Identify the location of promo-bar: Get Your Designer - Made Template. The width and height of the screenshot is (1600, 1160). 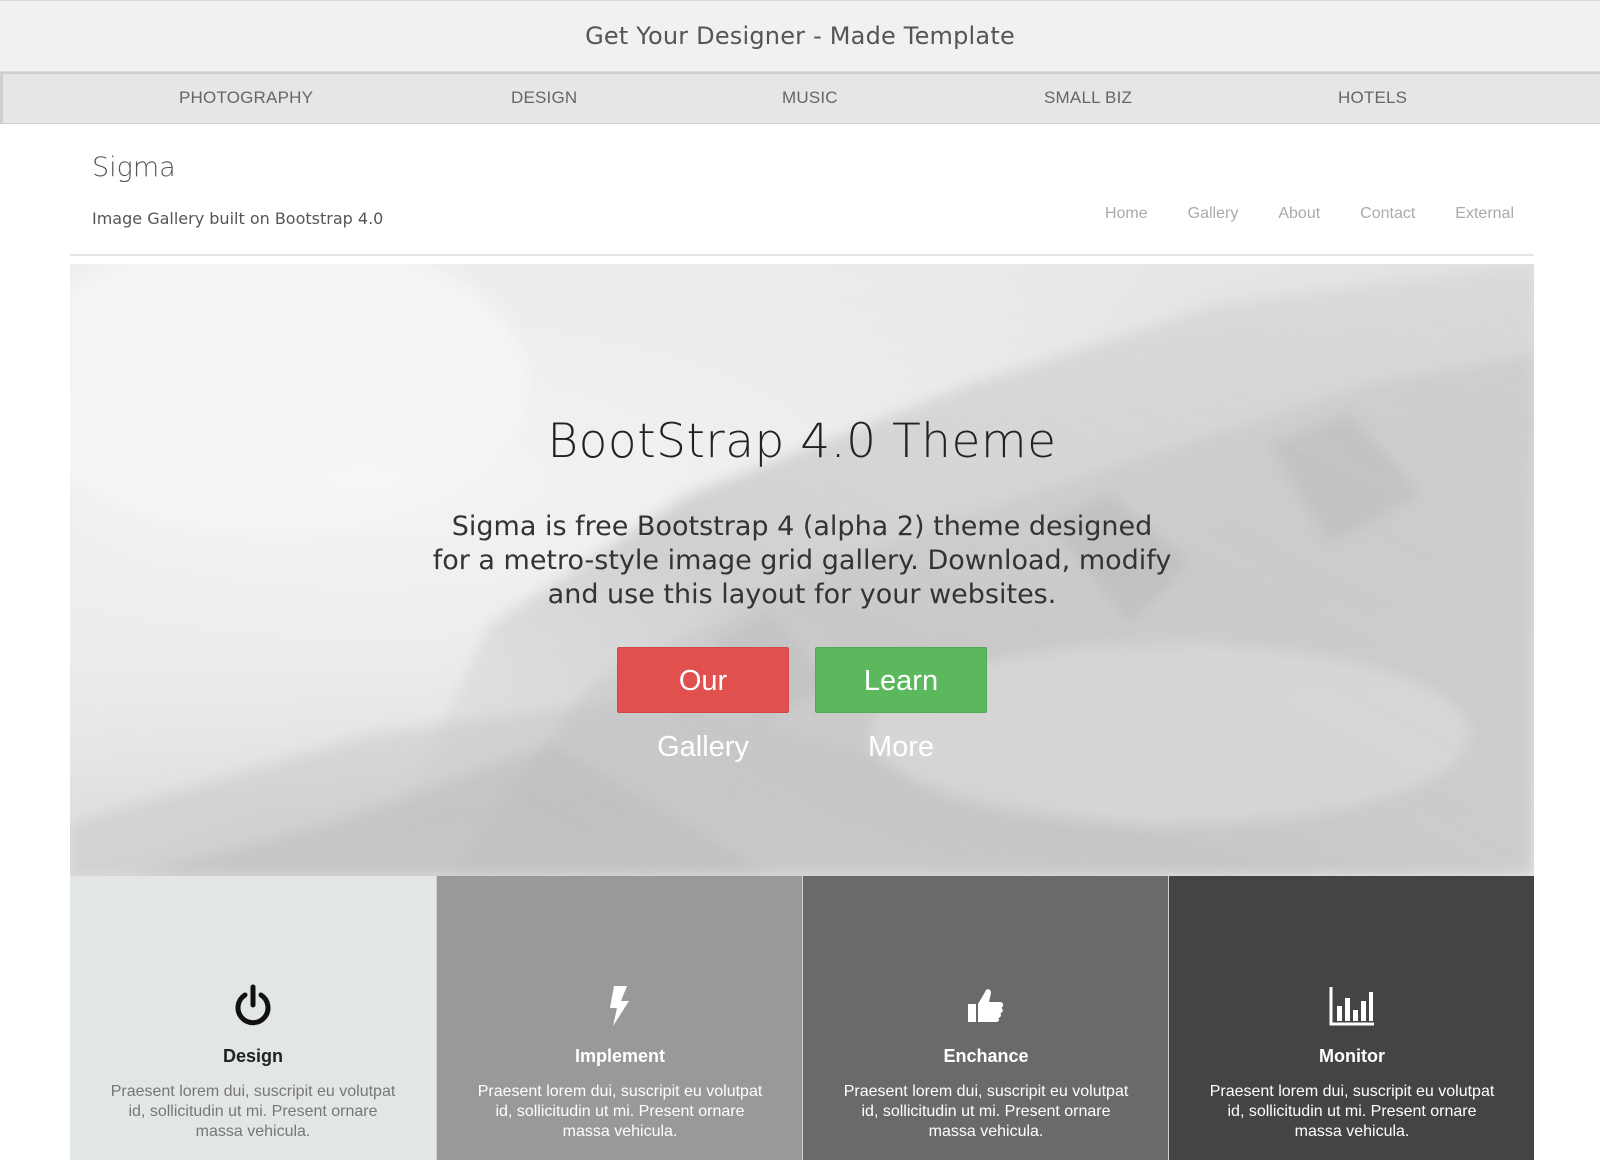
(800, 36).